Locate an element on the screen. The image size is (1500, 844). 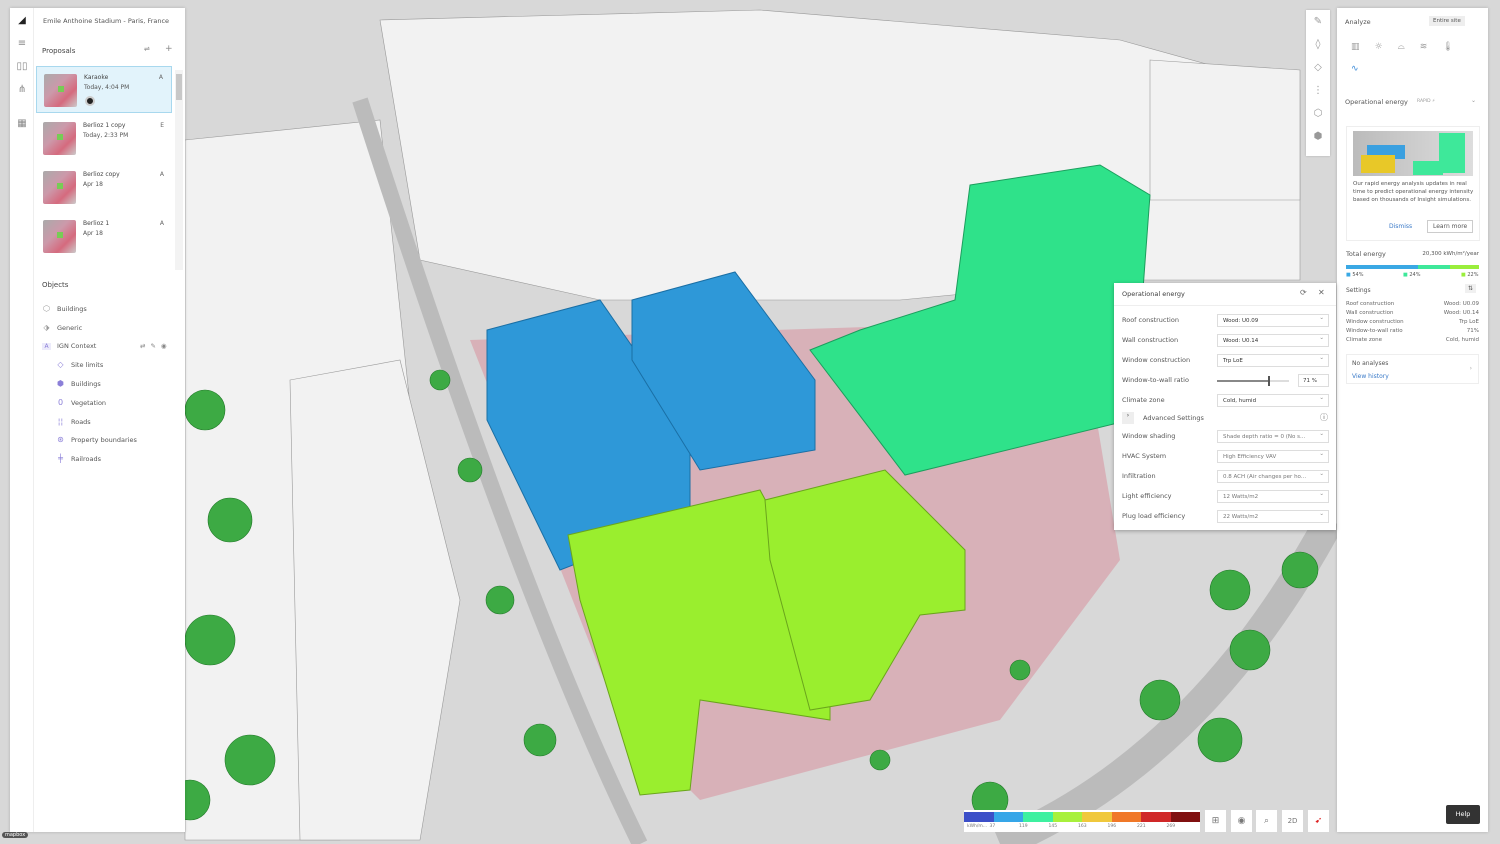
wind-icon: ≋ is located at coordinates (1431, 47).